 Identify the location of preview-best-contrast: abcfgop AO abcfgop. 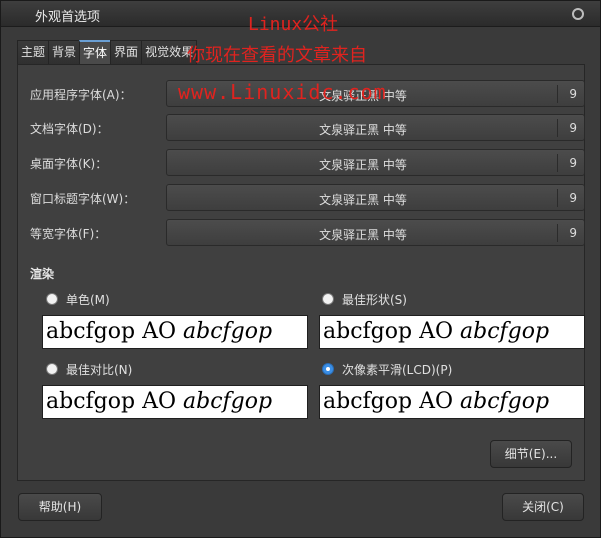
(175, 402).